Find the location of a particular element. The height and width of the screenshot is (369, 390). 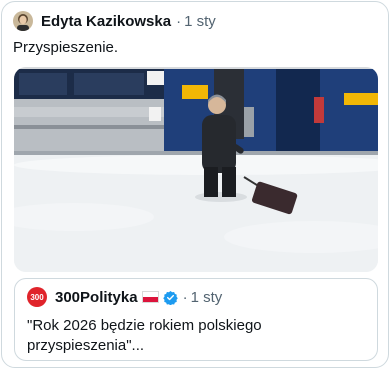

post-text: Przyspieszenie. is located at coordinates (66, 47).